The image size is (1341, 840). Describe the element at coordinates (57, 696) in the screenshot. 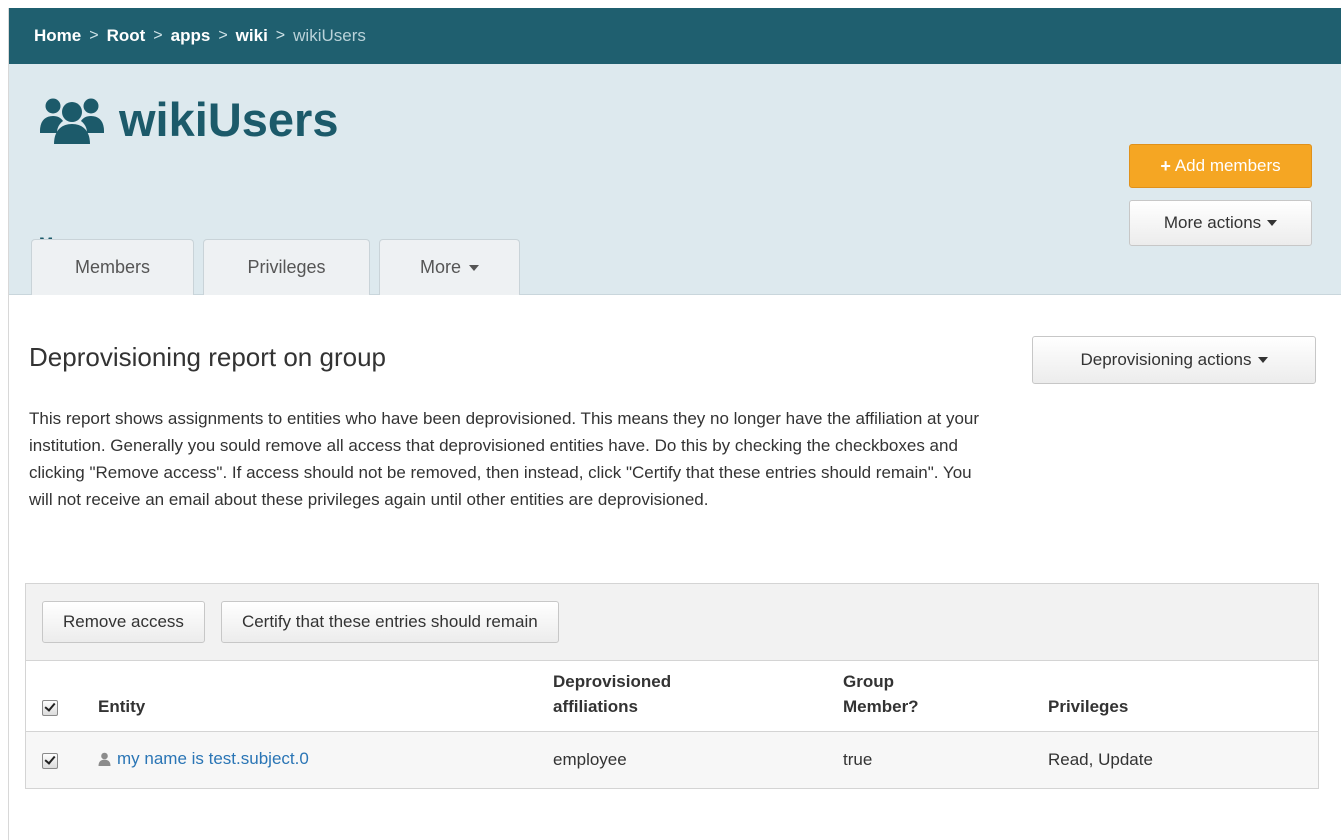

I see `select-all-cell` at that location.